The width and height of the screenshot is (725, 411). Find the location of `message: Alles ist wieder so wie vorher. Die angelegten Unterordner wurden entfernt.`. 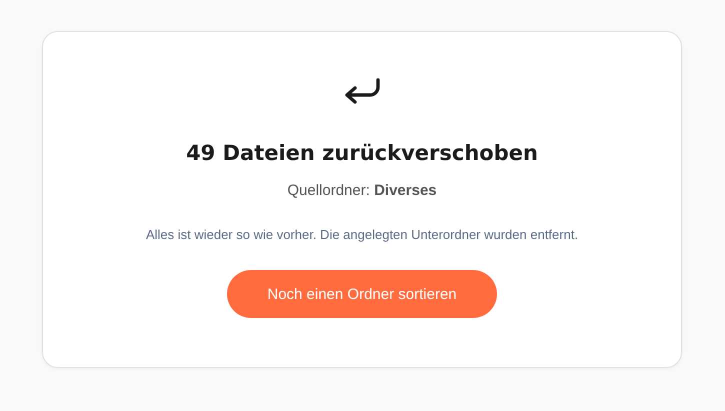

message: Alles ist wieder so wie vorher. Die angelegten Unterordner wurden entfernt. is located at coordinates (362, 234).